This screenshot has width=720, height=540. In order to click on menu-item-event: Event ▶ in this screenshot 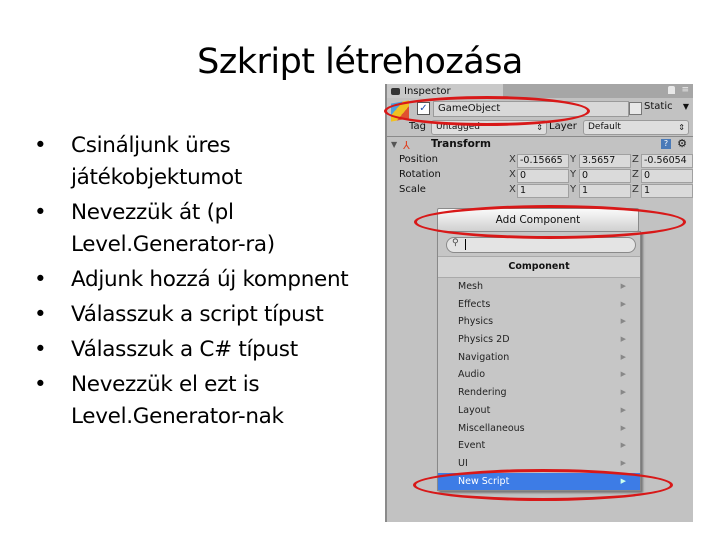, I will do `click(539, 446)`.